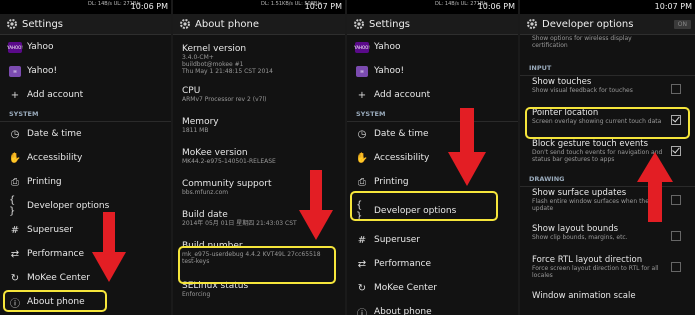  I want to click on highlight-about-phone, so click(55, 301).